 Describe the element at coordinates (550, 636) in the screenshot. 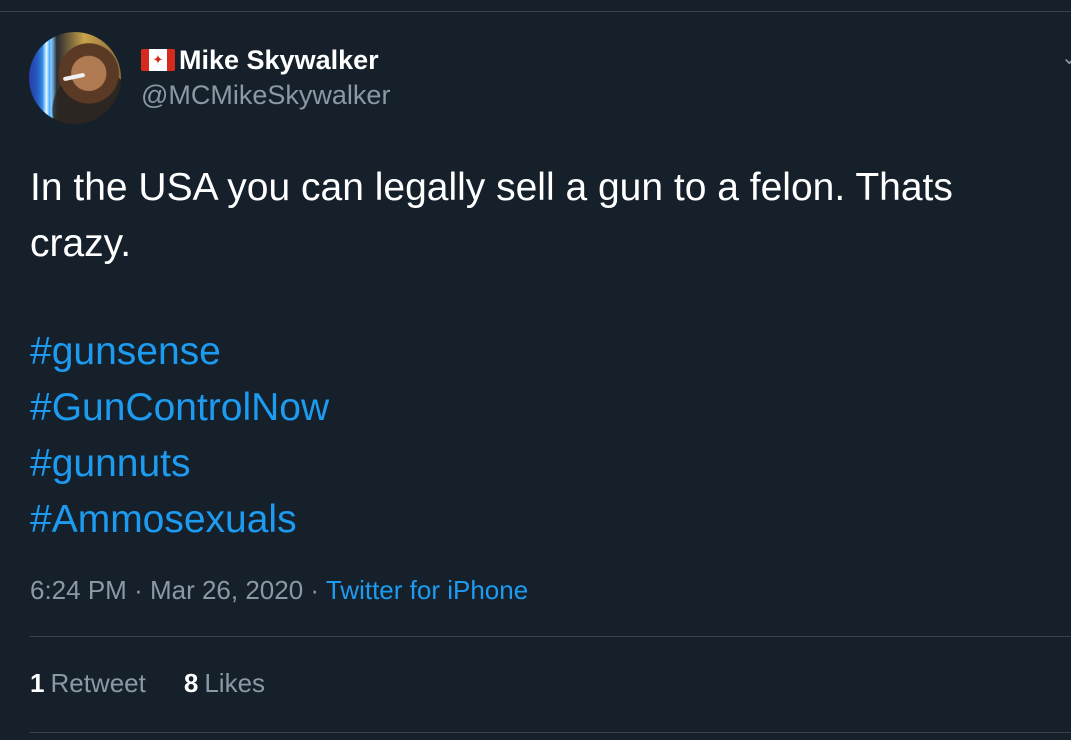

I see `stats-top-divider` at that location.